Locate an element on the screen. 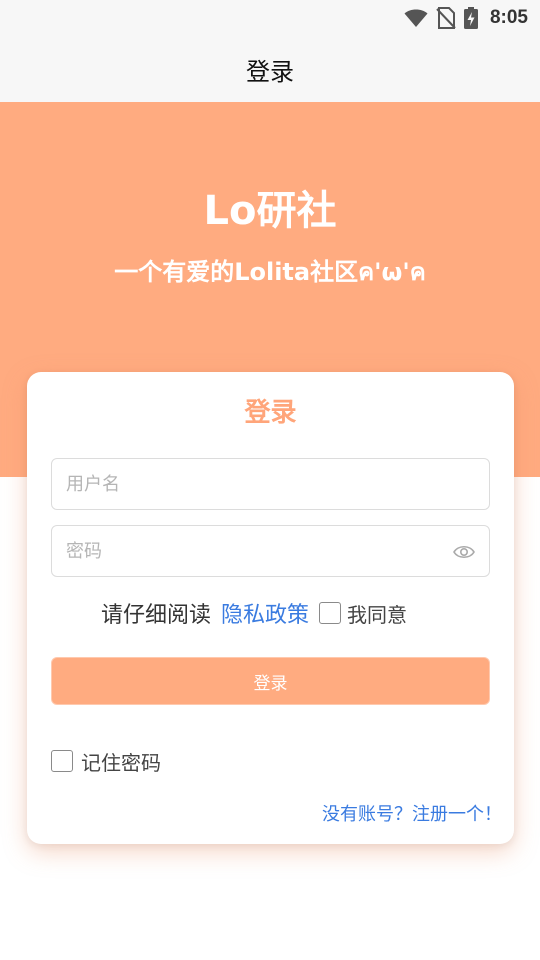 Image resolution: width=540 pixels, height=960 pixels. hero-title: Lo研社 is located at coordinates (270, 211).